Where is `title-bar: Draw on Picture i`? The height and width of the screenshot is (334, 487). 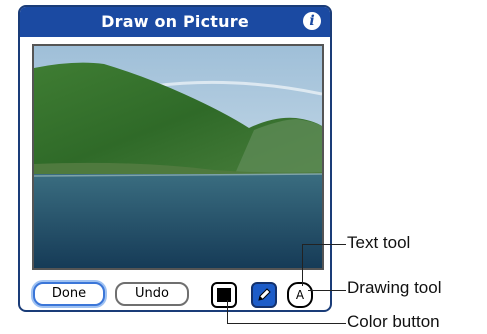
title-bar: Draw on Picture i is located at coordinates (175, 22).